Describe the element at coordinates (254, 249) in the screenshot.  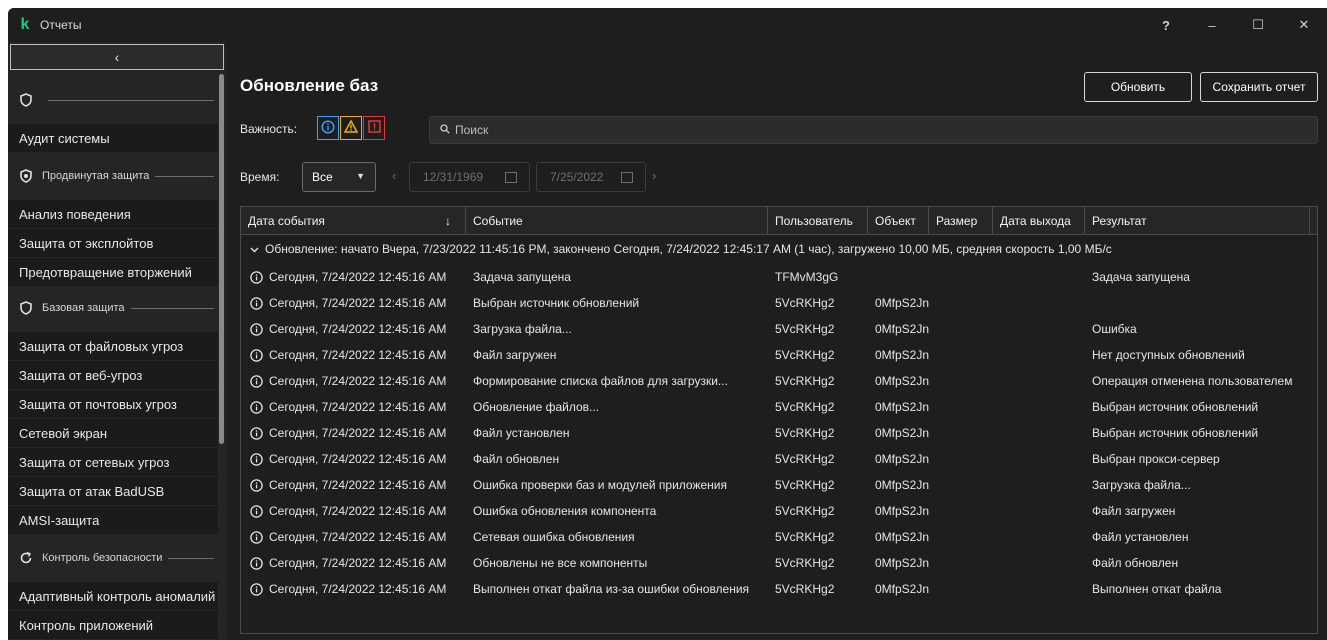
I see `chevron-down-icon` at that location.